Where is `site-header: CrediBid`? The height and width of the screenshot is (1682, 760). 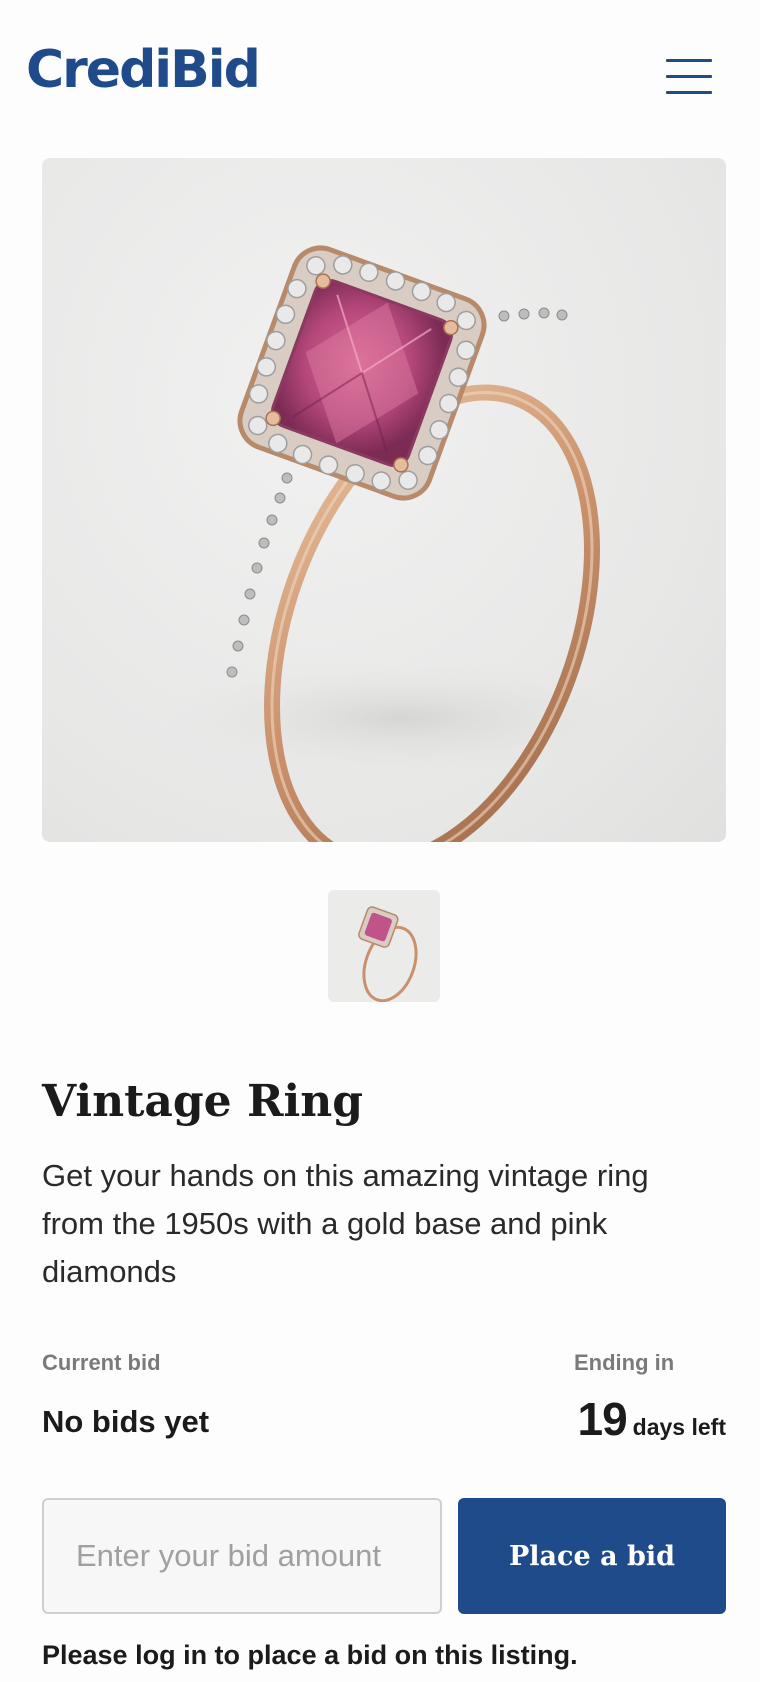
site-header: CrediBid is located at coordinates (380, 75).